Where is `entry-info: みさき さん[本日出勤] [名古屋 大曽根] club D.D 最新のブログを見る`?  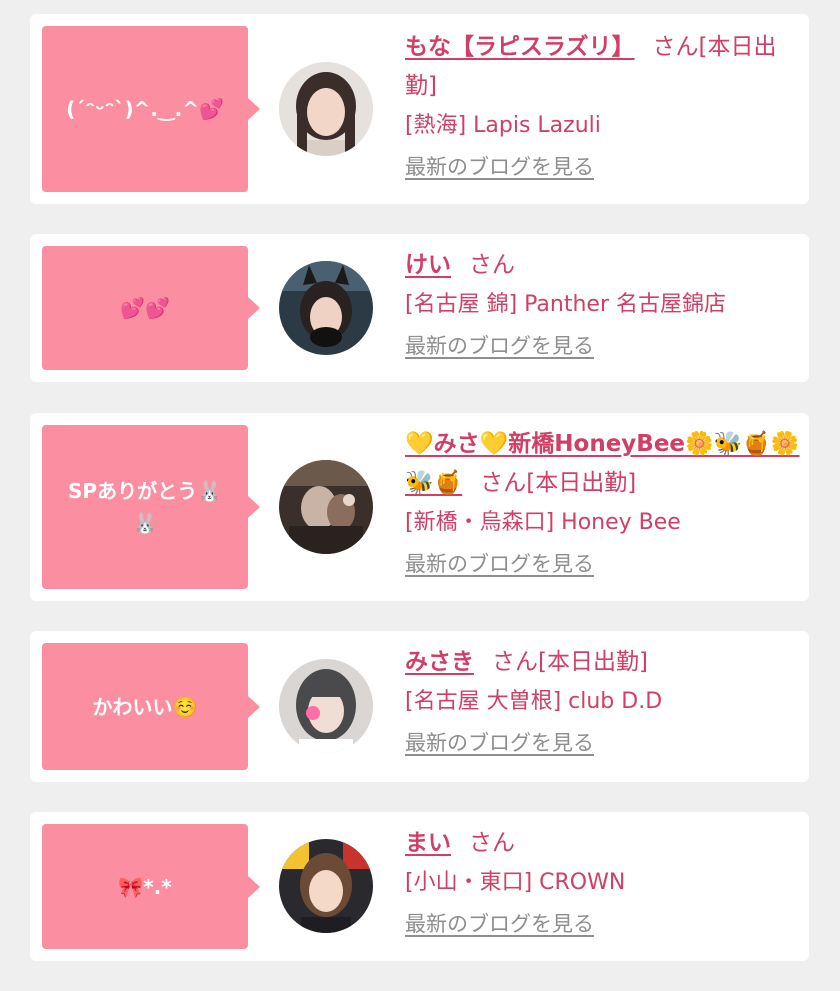
entry-info: みさき さん[本日出勤] [名古屋 大曽根] club D.D 最新のブログを見る is located at coordinates (603, 700).